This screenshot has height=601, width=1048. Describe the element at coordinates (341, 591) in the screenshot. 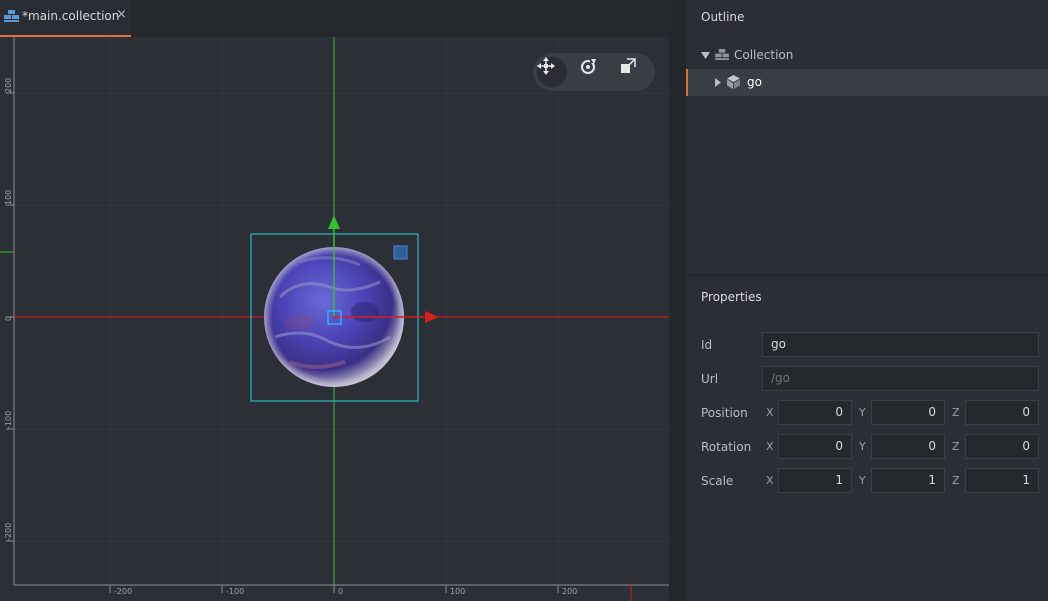

I see `ruler-x-tick: 0` at that location.